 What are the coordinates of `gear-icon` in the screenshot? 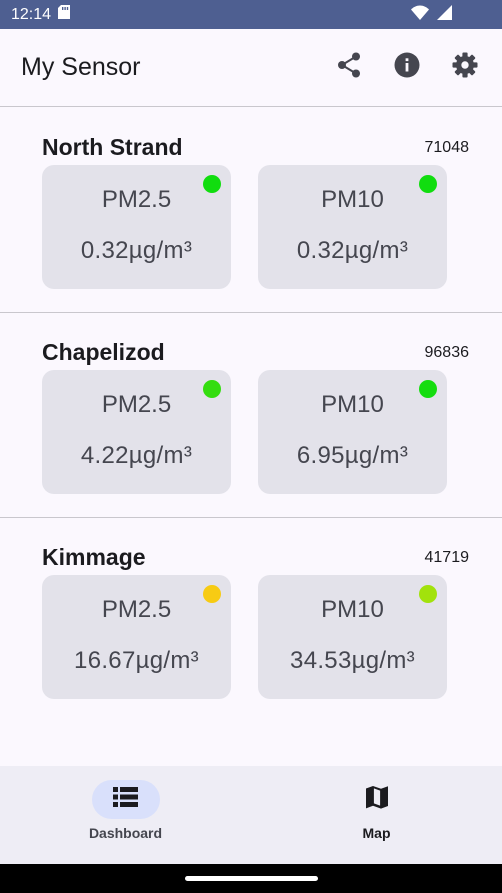 It's located at (465, 67).